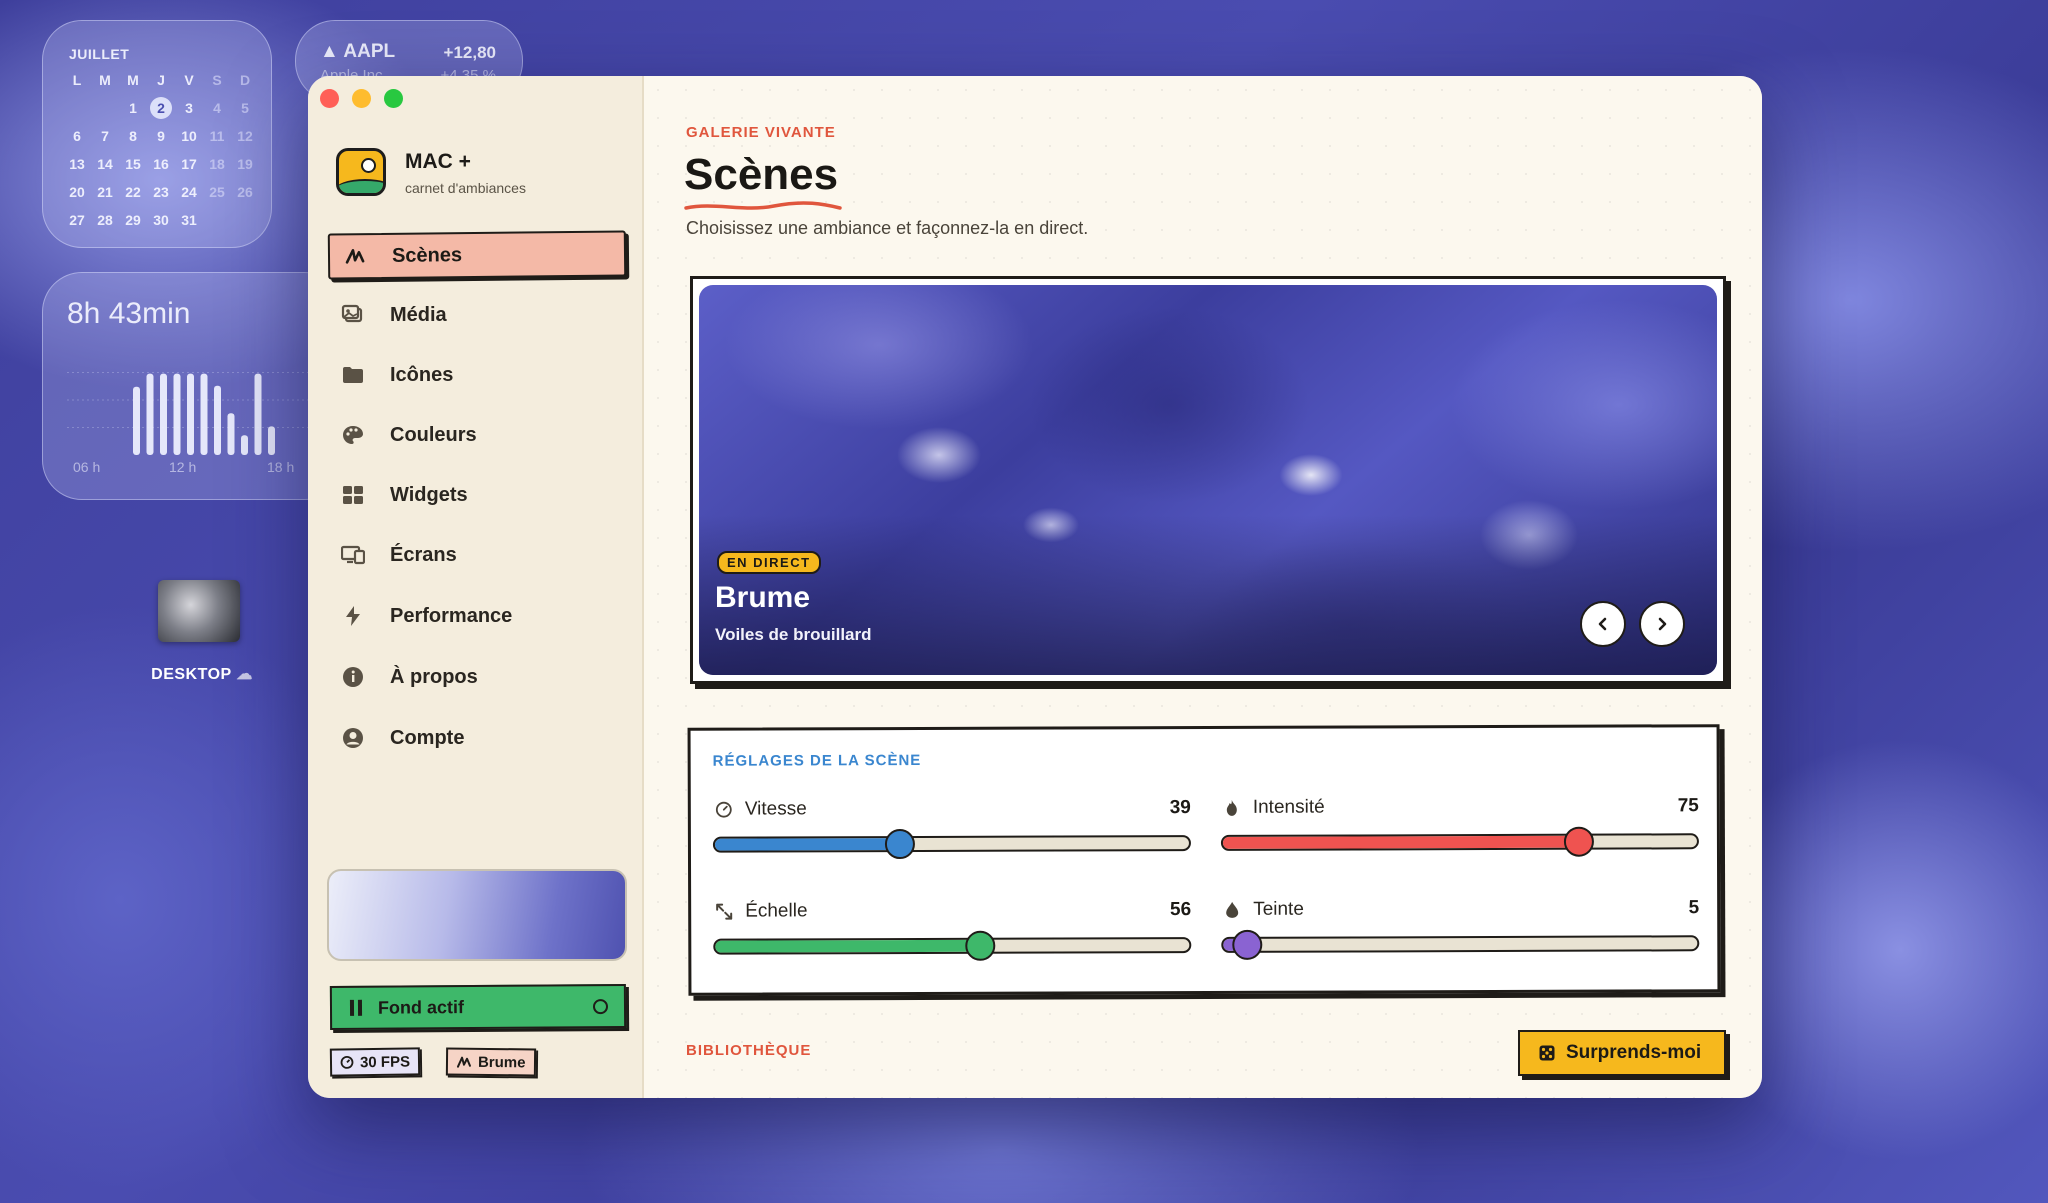 The height and width of the screenshot is (1203, 2048). I want to click on calendar-day: 27, so click(77, 220).